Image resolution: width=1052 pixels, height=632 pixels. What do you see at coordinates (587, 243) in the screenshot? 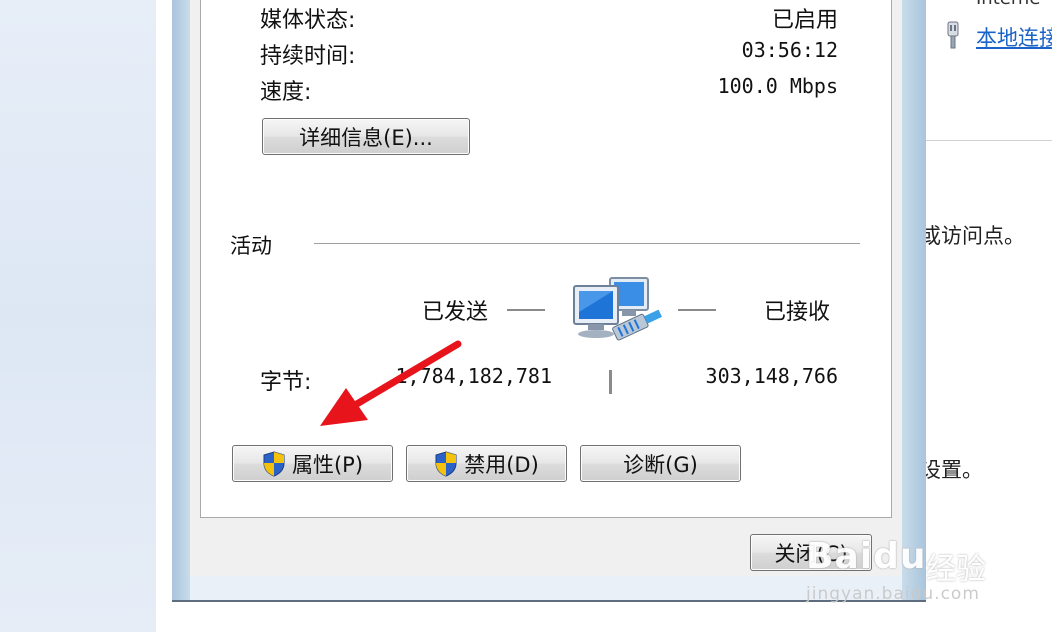
I see `activity-divider` at bounding box center [587, 243].